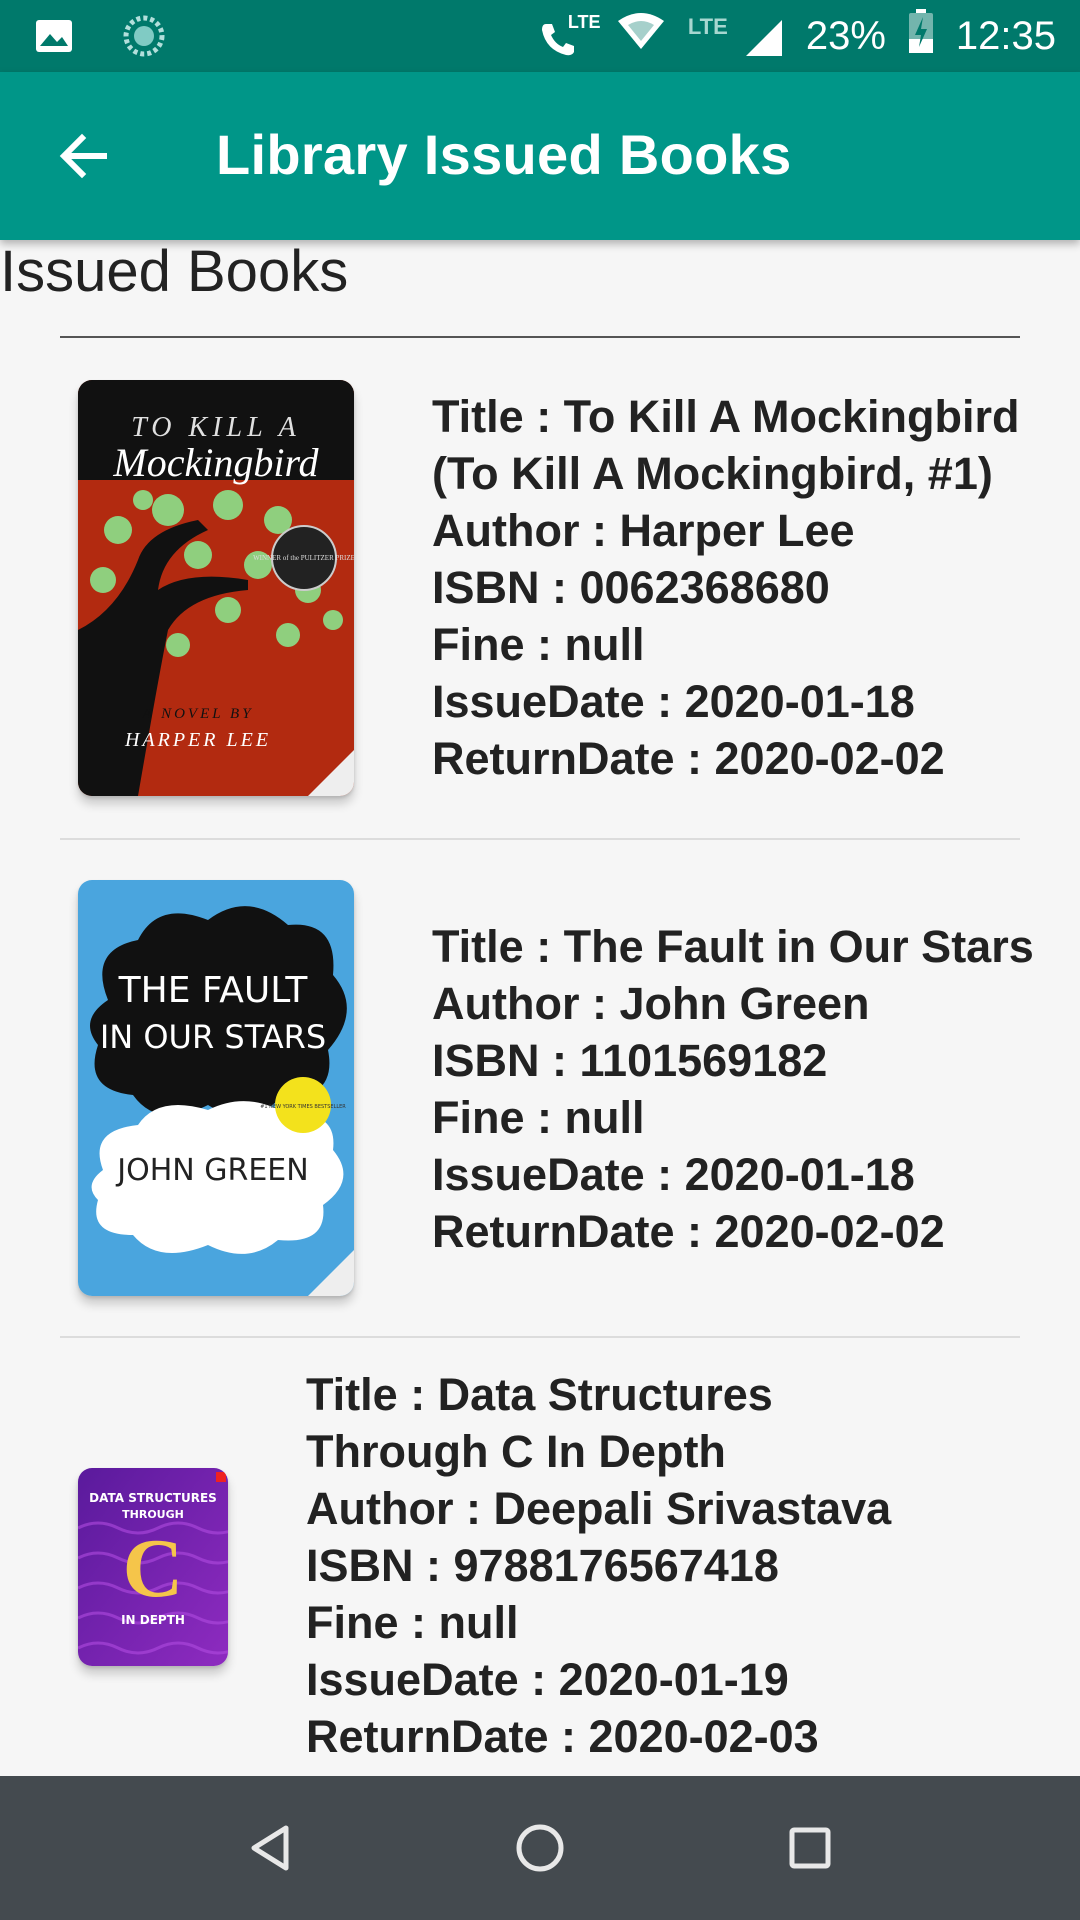 The height and width of the screenshot is (1920, 1080). Describe the element at coordinates (562, 1736) in the screenshot. I see `book-return-date: ReturnDate : 2020-02-03` at that location.